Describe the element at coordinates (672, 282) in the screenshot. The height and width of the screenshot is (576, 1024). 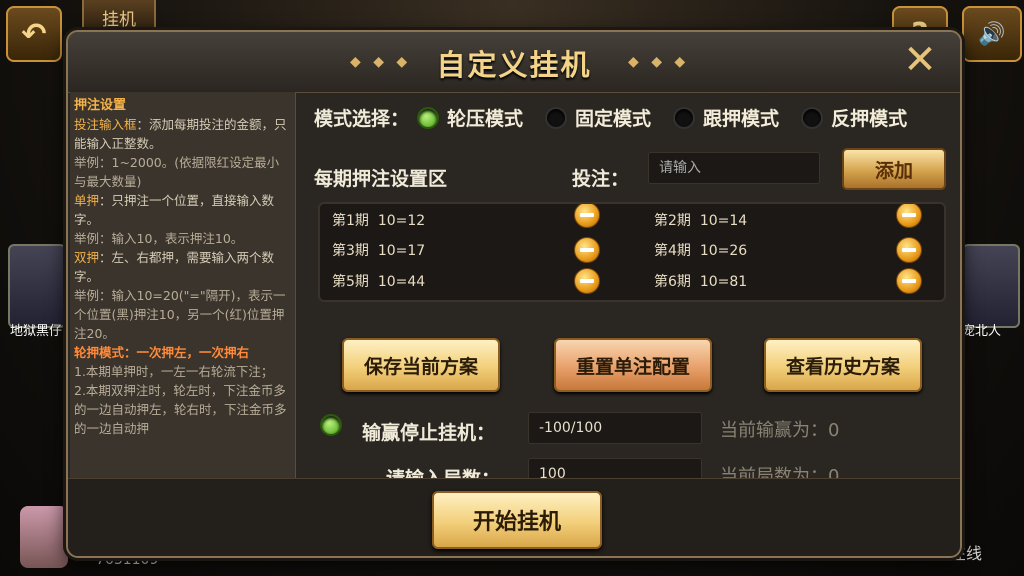
I see `period-label: 第6期` at that location.